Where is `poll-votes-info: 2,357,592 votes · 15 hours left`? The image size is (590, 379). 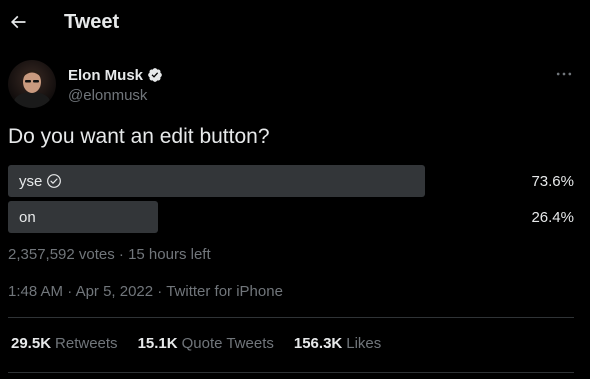
poll-votes-info: 2,357,592 votes · 15 hours left is located at coordinates (109, 254).